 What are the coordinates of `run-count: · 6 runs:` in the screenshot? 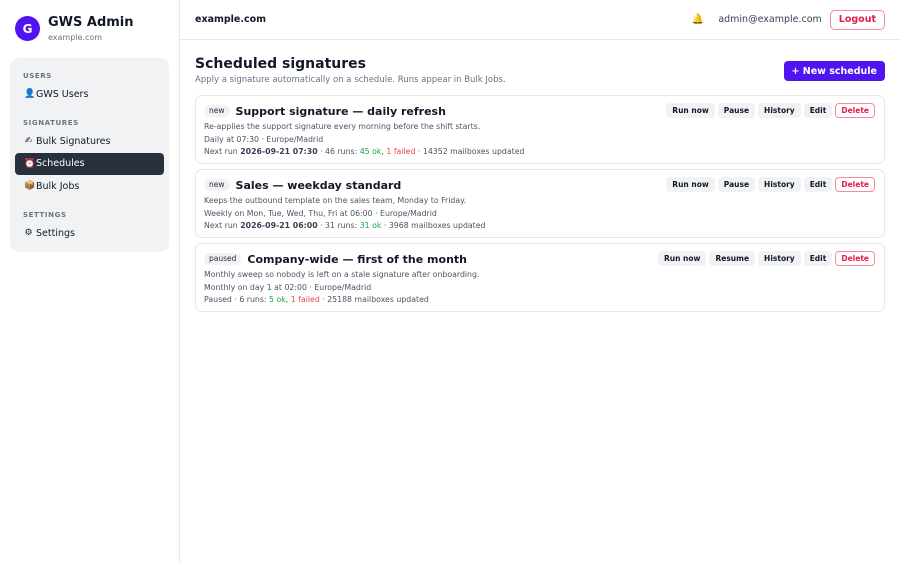 It's located at (250, 299).